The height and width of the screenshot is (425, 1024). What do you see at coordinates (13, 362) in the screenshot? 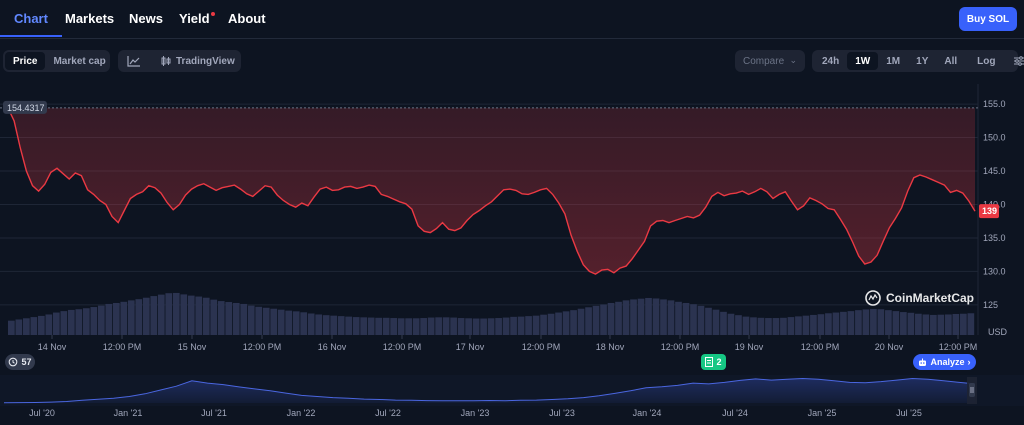
I see `history-icon` at bounding box center [13, 362].